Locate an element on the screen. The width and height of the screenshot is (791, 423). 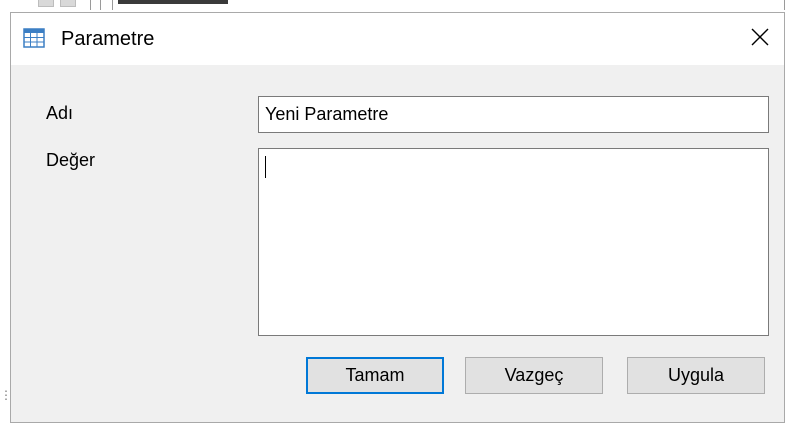
background-window-edge is located at coordinates (395, 6).